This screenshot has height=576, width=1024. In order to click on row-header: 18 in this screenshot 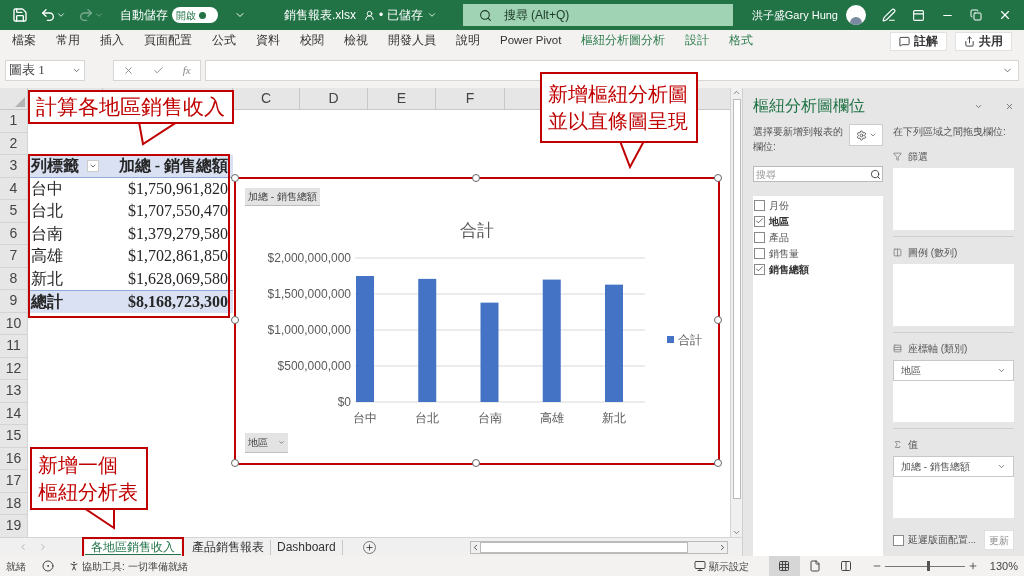, I will do `click(14, 503)`.